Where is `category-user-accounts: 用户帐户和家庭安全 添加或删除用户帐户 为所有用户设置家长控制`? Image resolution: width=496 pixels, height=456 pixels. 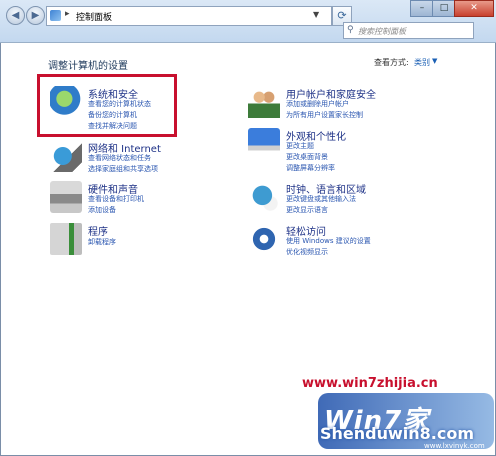
category-user-accounts: 用户帐户和家庭安全 添加或删除用户帐户 为所有用户设置家长控制 is located at coordinates (348, 104).